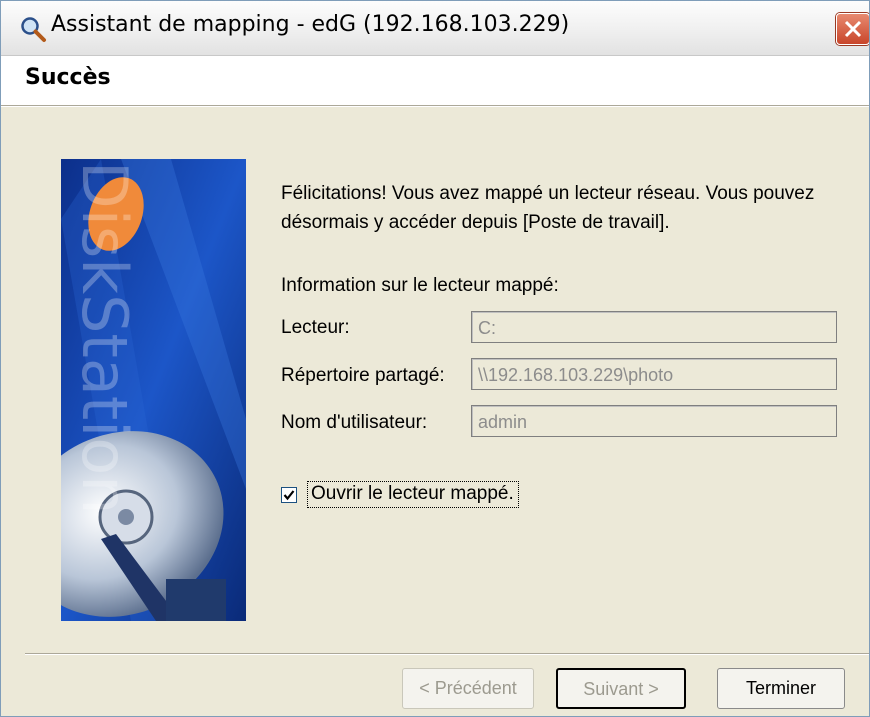  What do you see at coordinates (447, 654) in the screenshot?
I see `footer-divider` at bounding box center [447, 654].